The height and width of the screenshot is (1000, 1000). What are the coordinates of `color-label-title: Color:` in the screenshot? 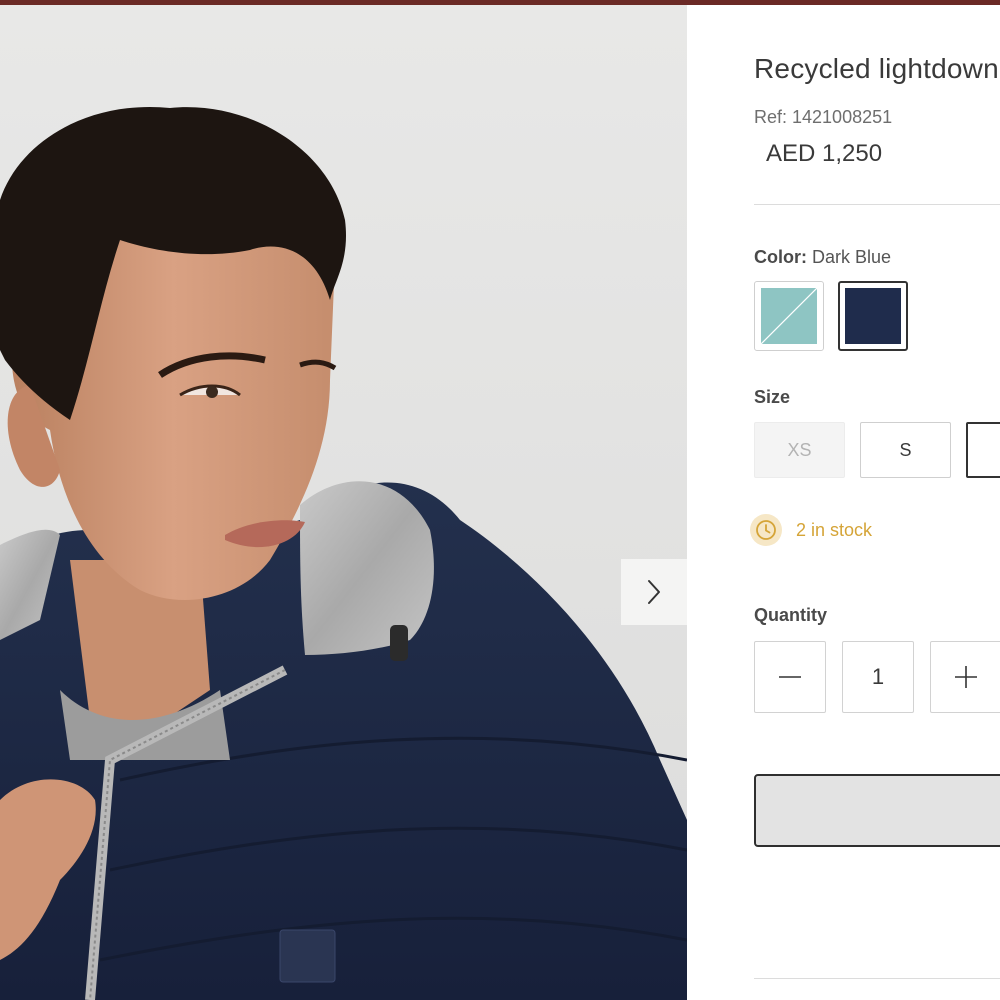 It's located at (780, 257).